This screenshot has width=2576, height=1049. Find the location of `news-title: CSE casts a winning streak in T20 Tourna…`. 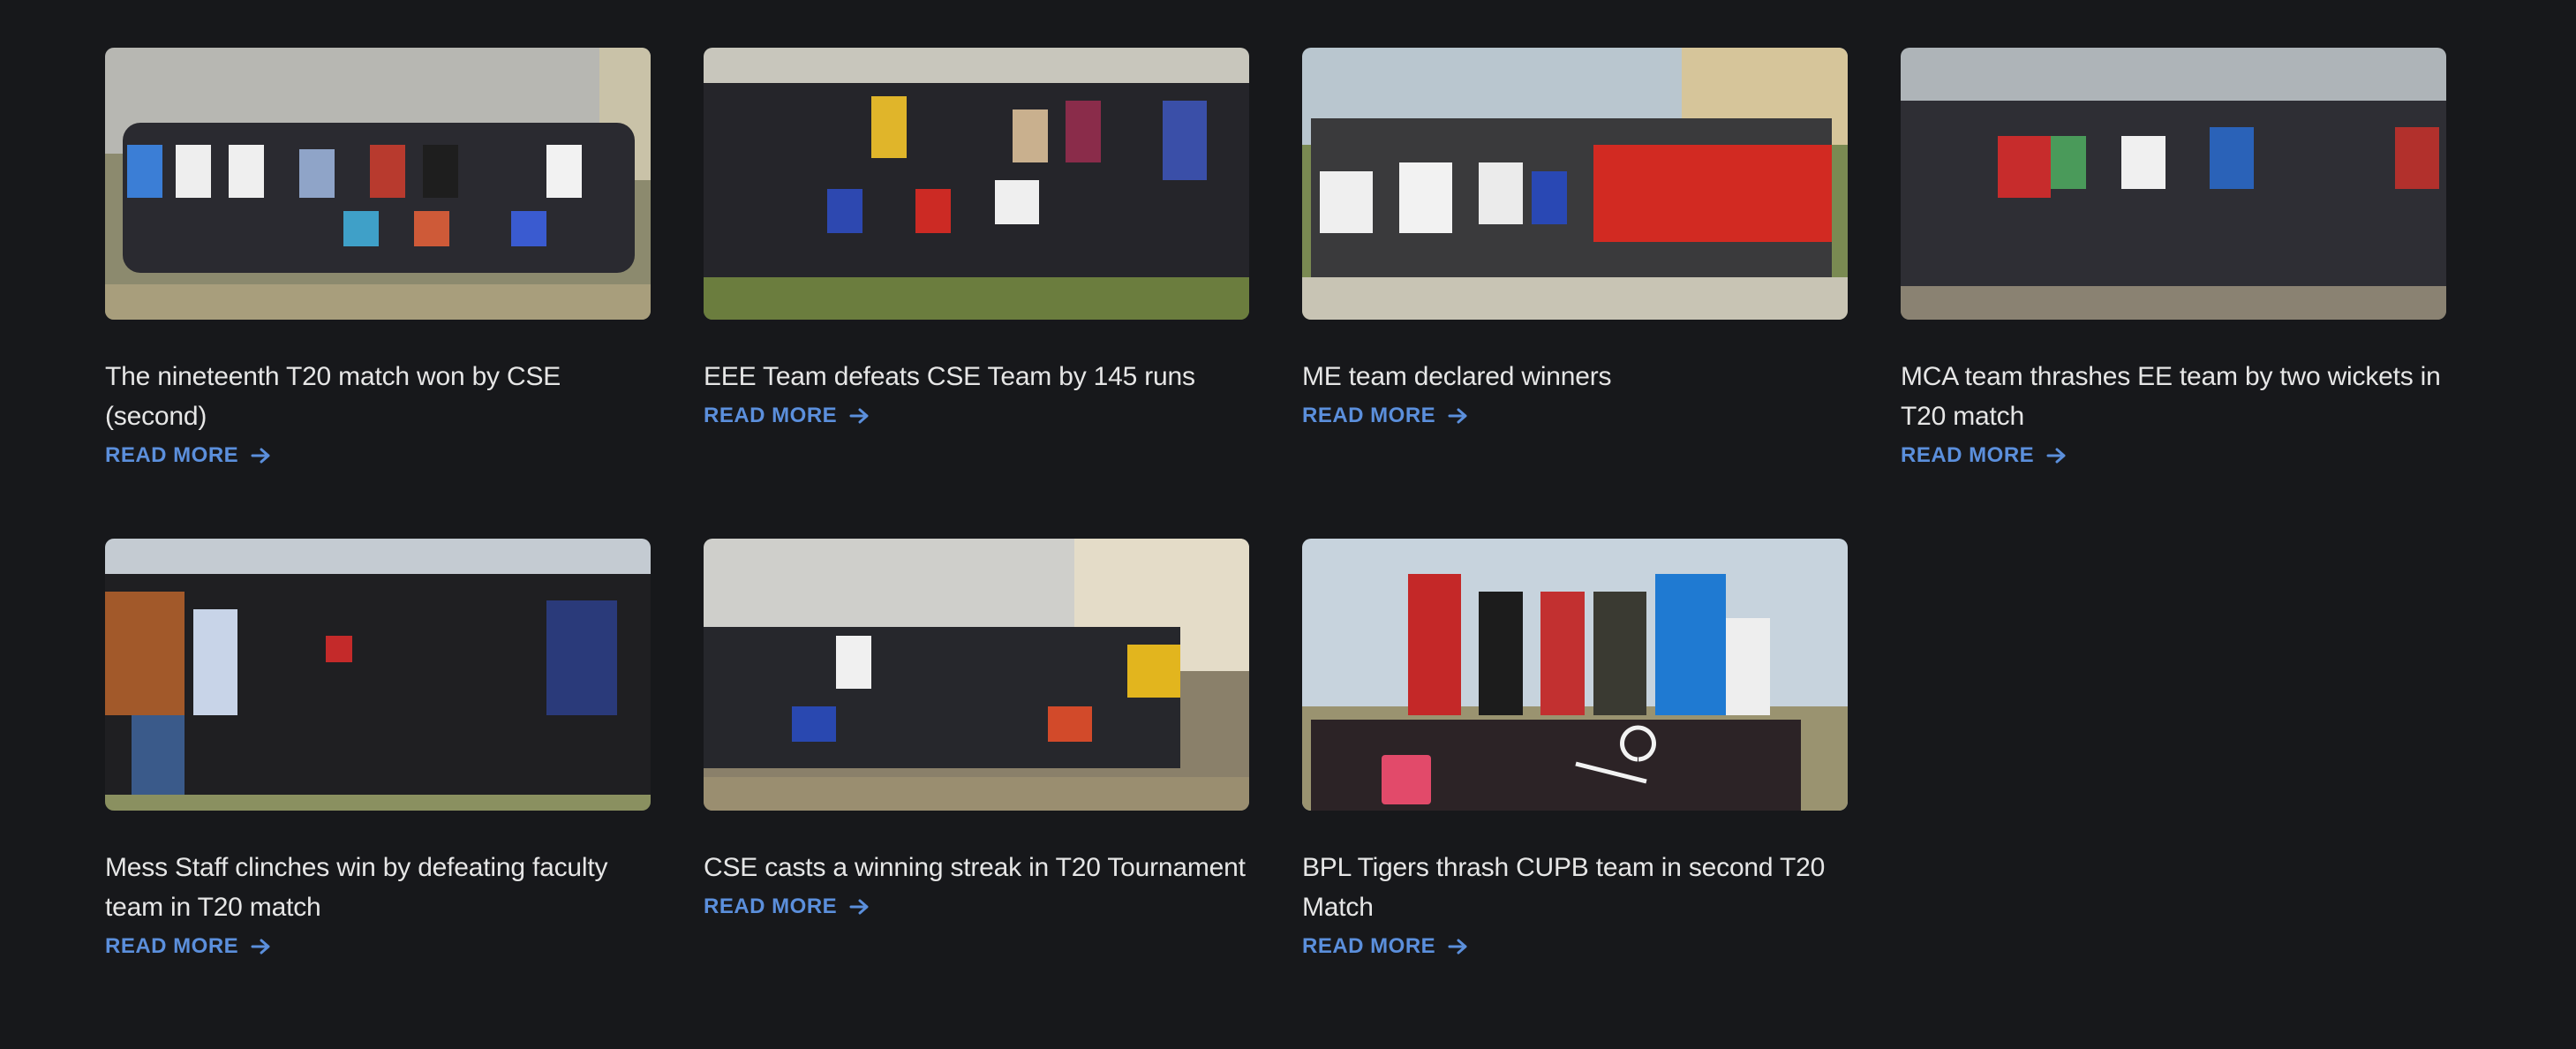

news-title: CSE casts a winning streak in T20 Tourna… is located at coordinates (977, 867).